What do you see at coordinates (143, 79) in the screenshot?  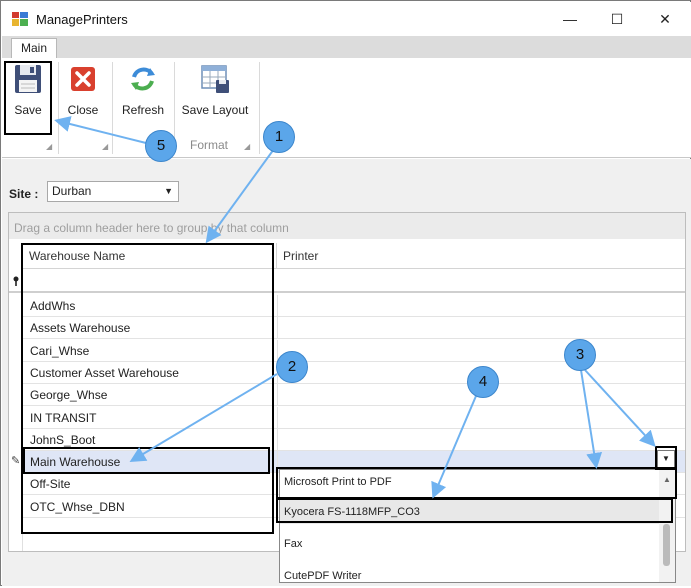 I see `refresh-icon` at bounding box center [143, 79].